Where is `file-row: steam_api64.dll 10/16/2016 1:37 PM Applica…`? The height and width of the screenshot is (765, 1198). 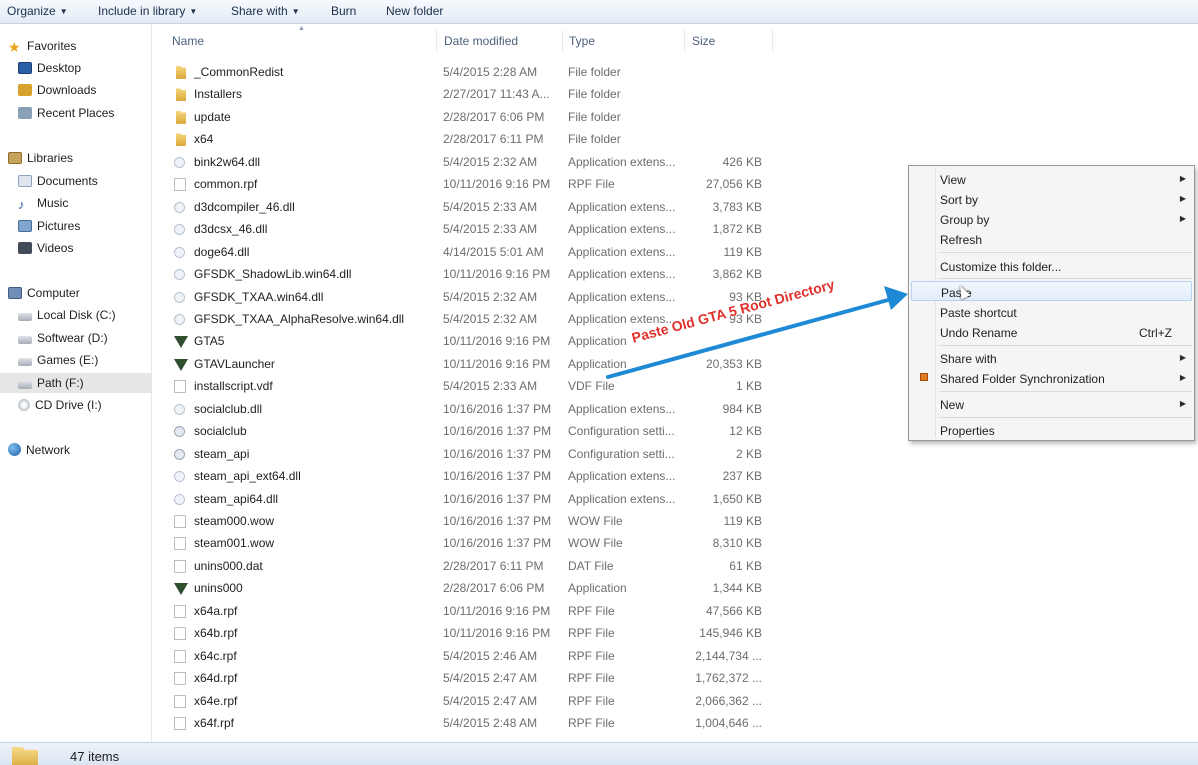
file-row: steam_api64.dll 10/16/2016 1:37 PM Applica… is located at coordinates (462, 499).